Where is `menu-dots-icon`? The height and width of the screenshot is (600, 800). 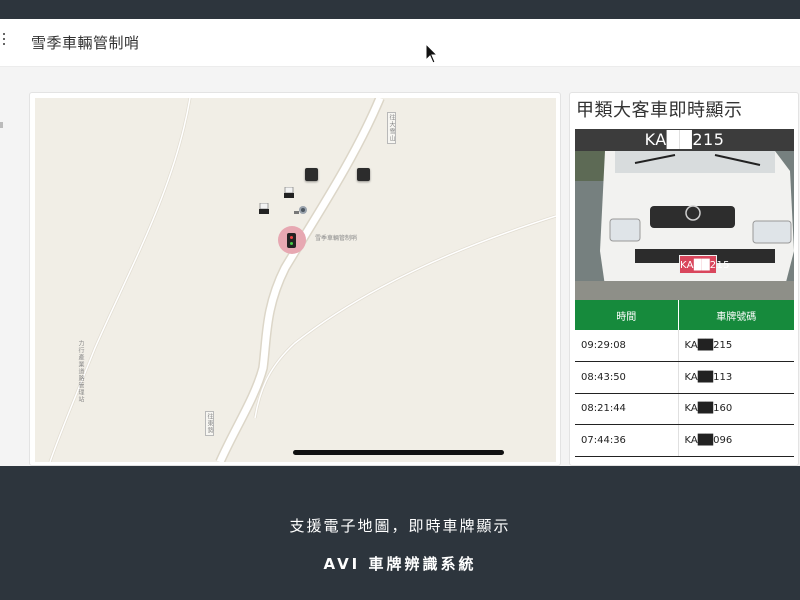 menu-dots-icon is located at coordinates (4, 41).